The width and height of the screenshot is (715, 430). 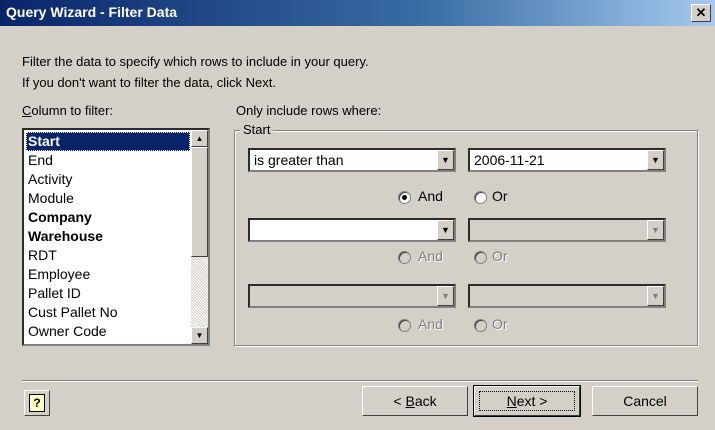 I want to click on back-button: < Back, so click(x=415, y=401).